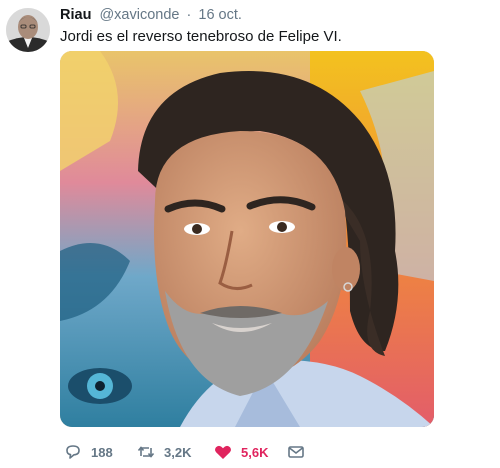  I want to click on avatar, so click(28, 30).